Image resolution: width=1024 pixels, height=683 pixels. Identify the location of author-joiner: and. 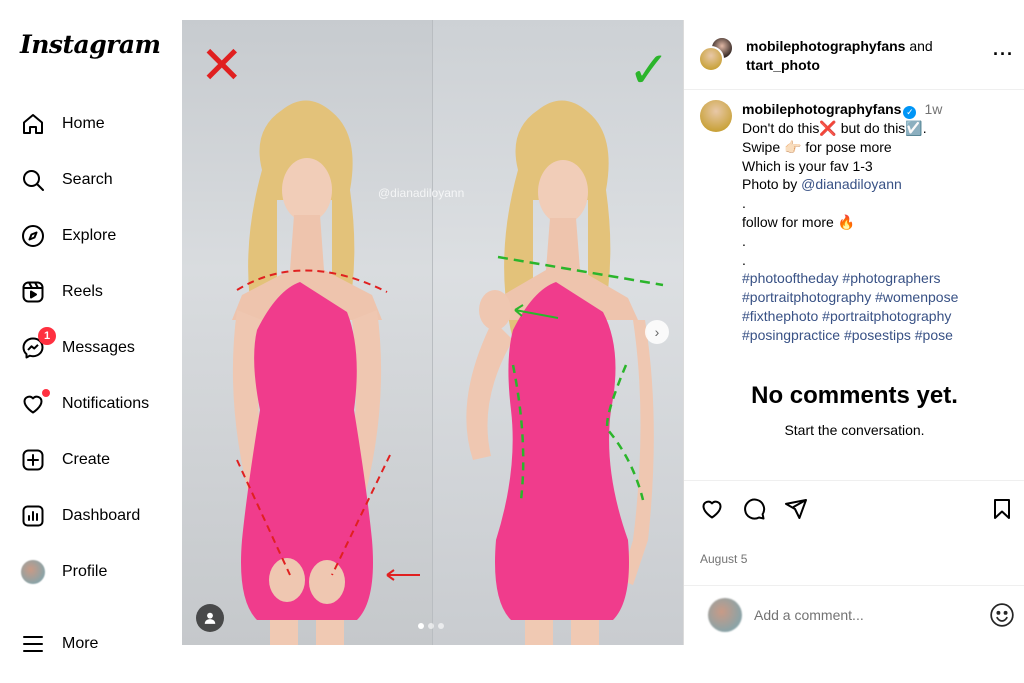
(921, 46).